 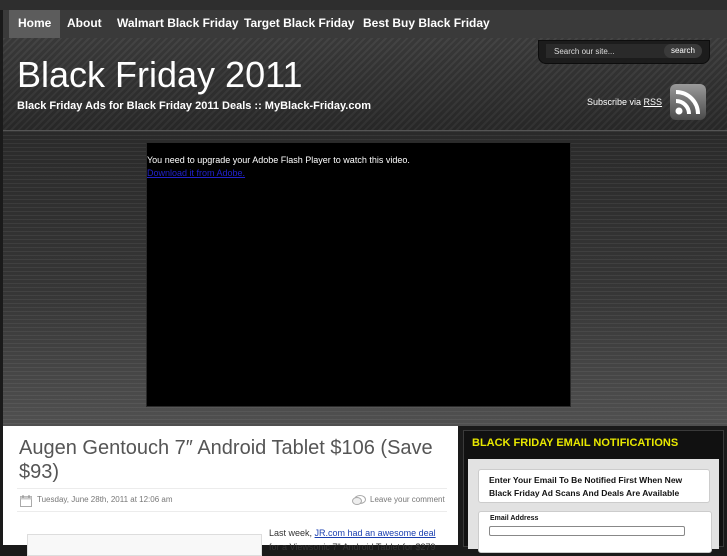 What do you see at coordinates (683, 51) in the screenshot?
I see `search-button: search` at bounding box center [683, 51].